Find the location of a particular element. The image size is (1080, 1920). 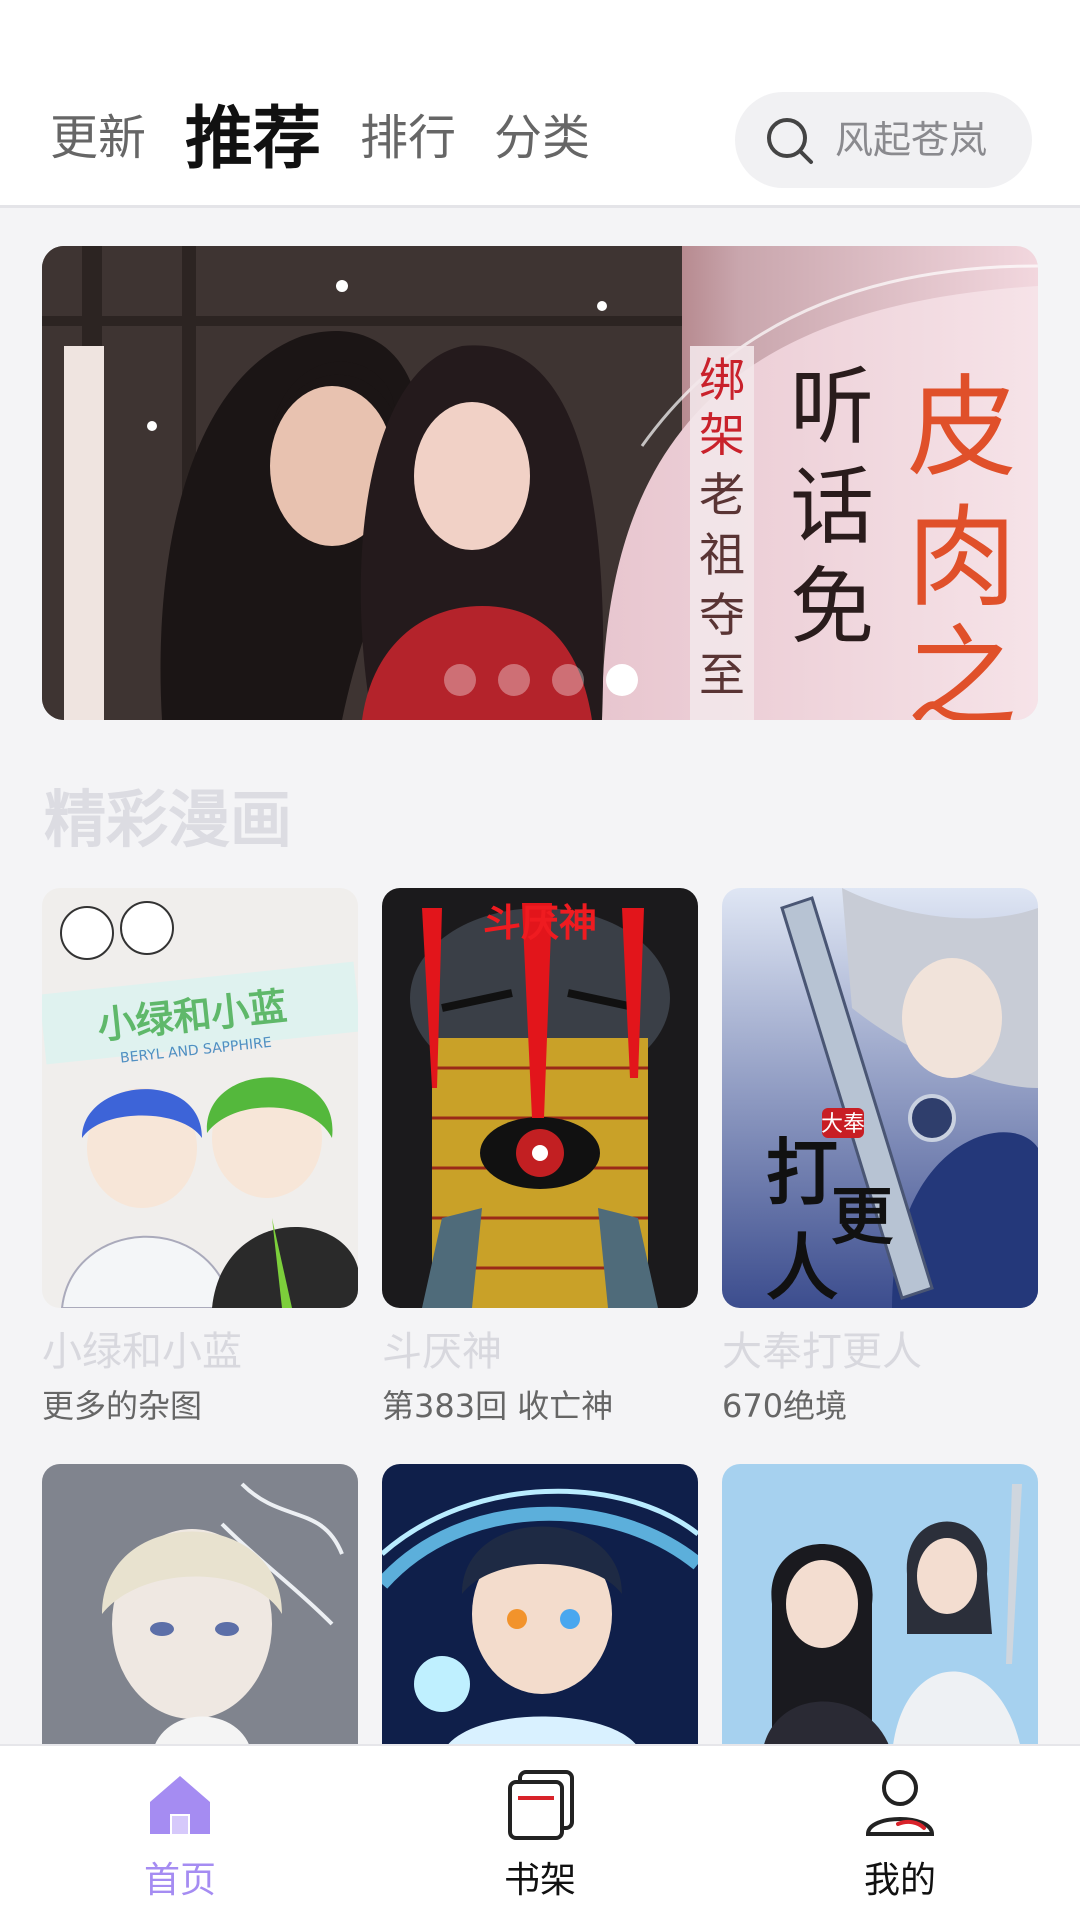

tab-ranking: 排行 is located at coordinates (408, 138).